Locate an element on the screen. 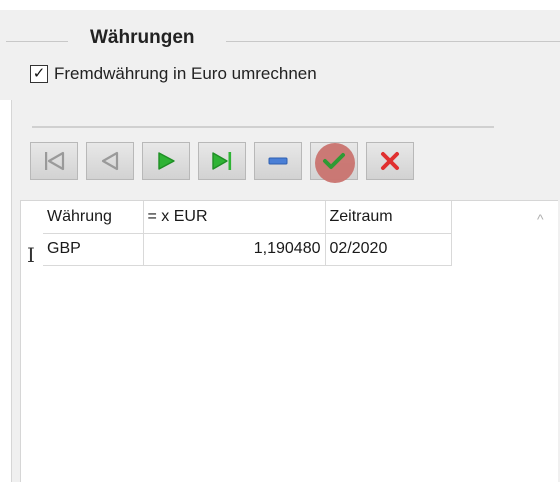 This screenshot has width=560, height=482. checkmark-icon: ✓ is located at coordinates (39, 73).